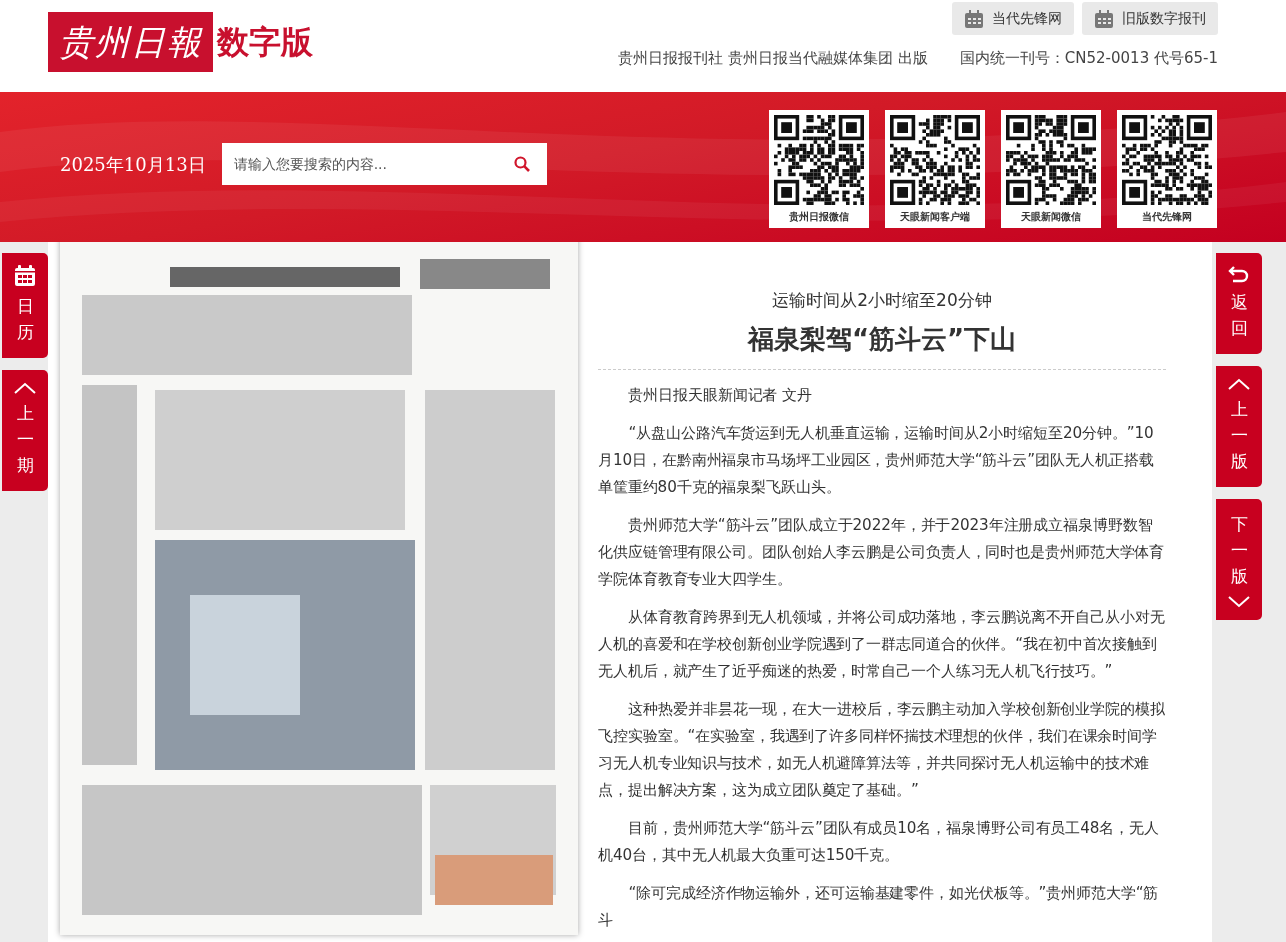  What do you see at coordinates (935, 217) in the screenshot?
I see `qr-caption: 天眼新闻客户端` at bounding box center [935, 217].